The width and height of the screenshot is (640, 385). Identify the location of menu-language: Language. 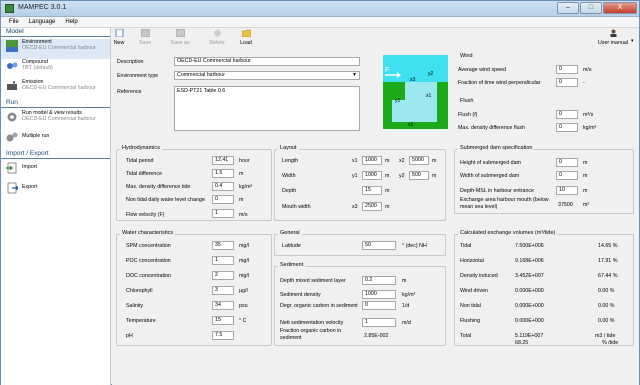
(42, 22).